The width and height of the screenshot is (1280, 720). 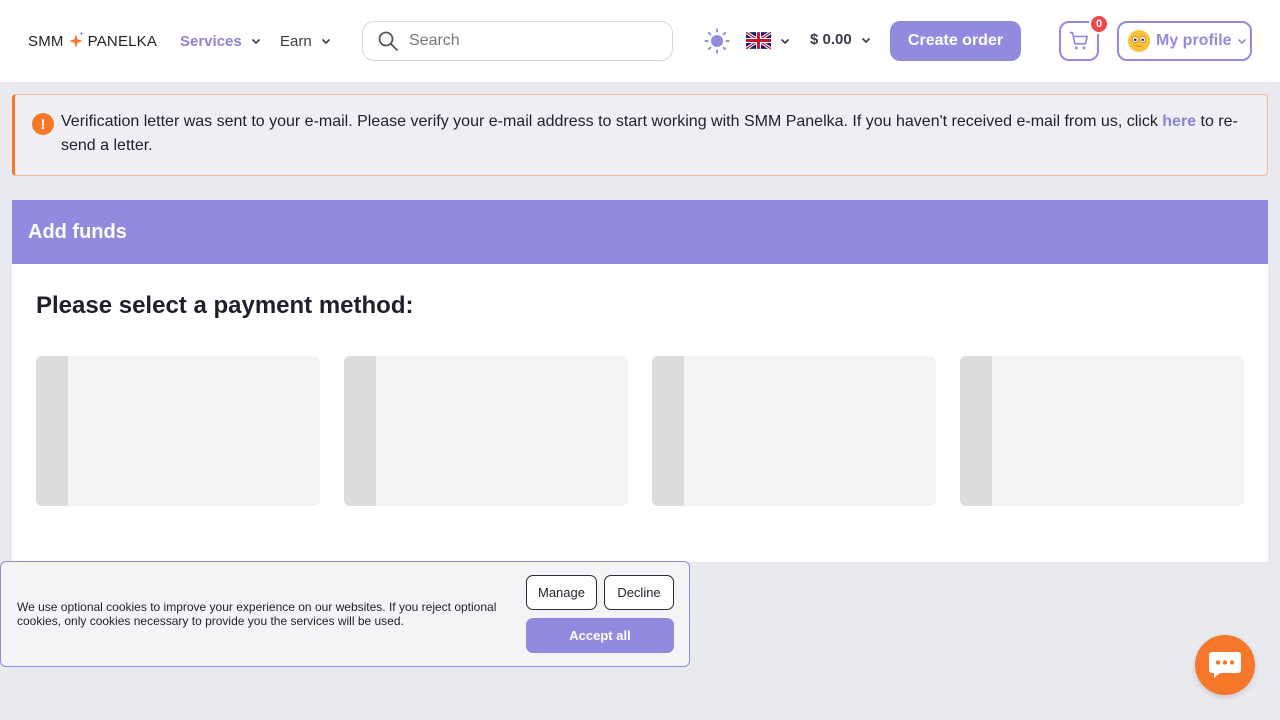 I want to click on nav-services-label: Services, so click(x=211, y=41).